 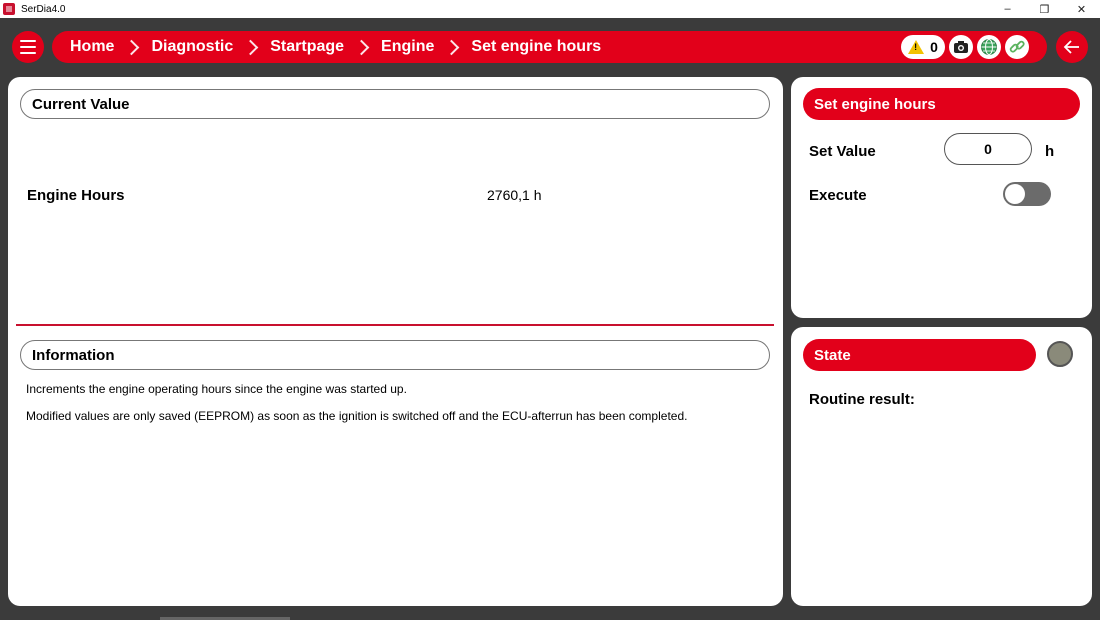 What do you see at coordinates (28, 41) in the screenshot?
I see `menu-icon` at bounding box center [28, 41].